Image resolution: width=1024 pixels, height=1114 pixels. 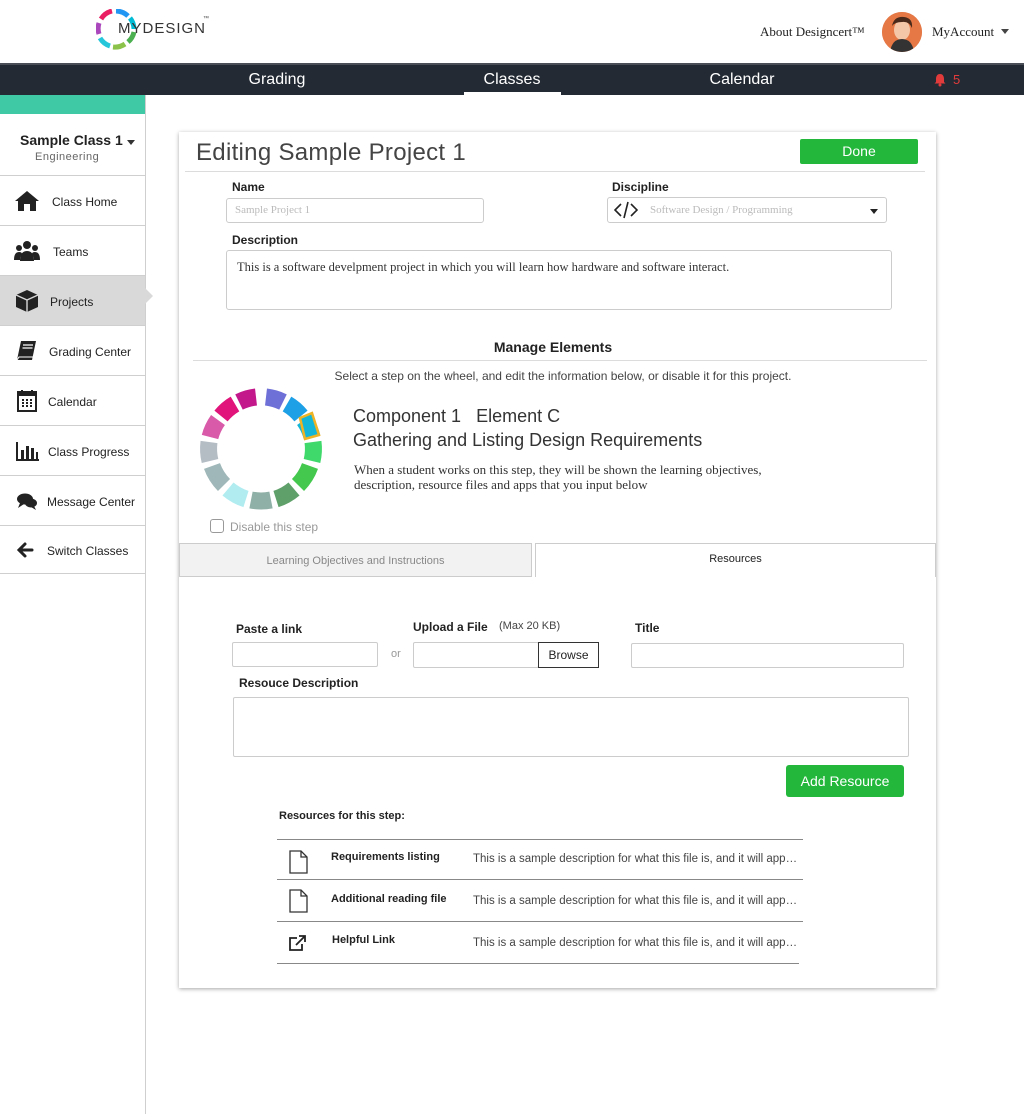 I want to click on sidebar-item-message-center: Message Center, so click(x=72, y=501).